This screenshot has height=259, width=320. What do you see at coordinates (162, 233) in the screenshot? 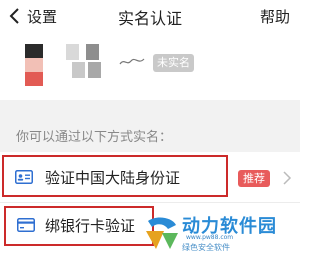
I see `watermark-logo` at bounding box center [162, 233].